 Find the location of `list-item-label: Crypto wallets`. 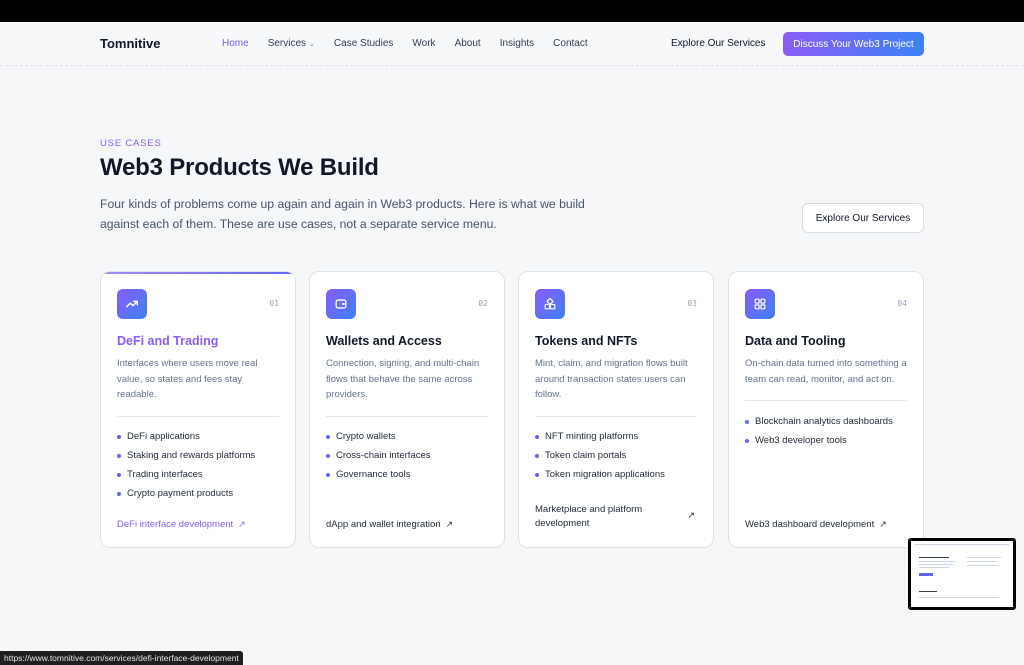

list-item-label: Crypto wallets is located at coordinates (366, 436).